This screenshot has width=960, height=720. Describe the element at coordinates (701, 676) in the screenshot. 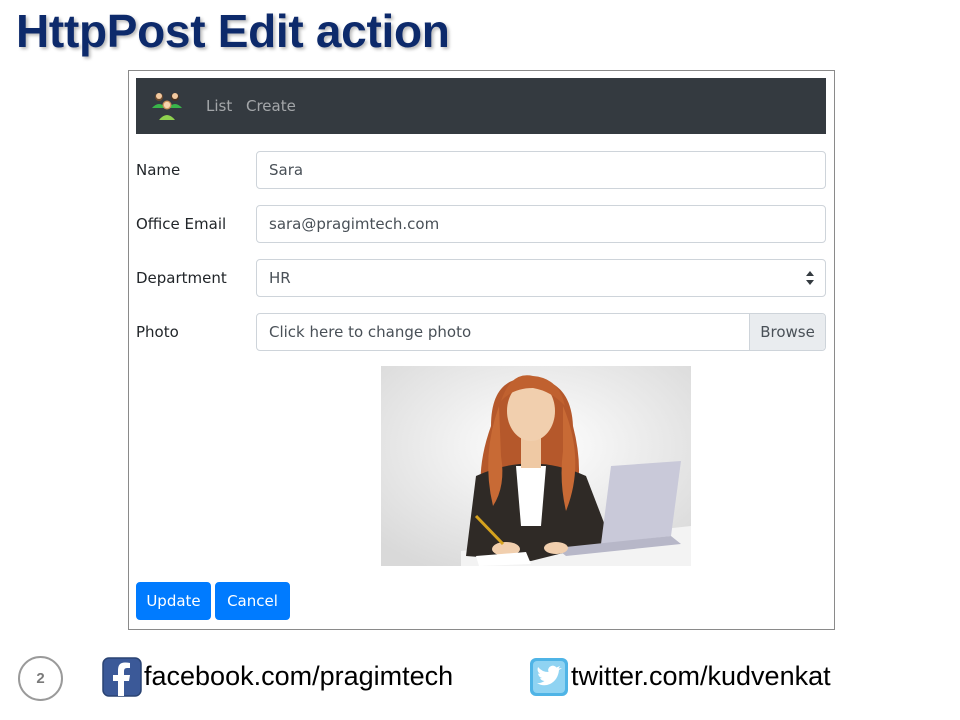

I see `twitter-link: twitter.com/kudvenkat` at that location.